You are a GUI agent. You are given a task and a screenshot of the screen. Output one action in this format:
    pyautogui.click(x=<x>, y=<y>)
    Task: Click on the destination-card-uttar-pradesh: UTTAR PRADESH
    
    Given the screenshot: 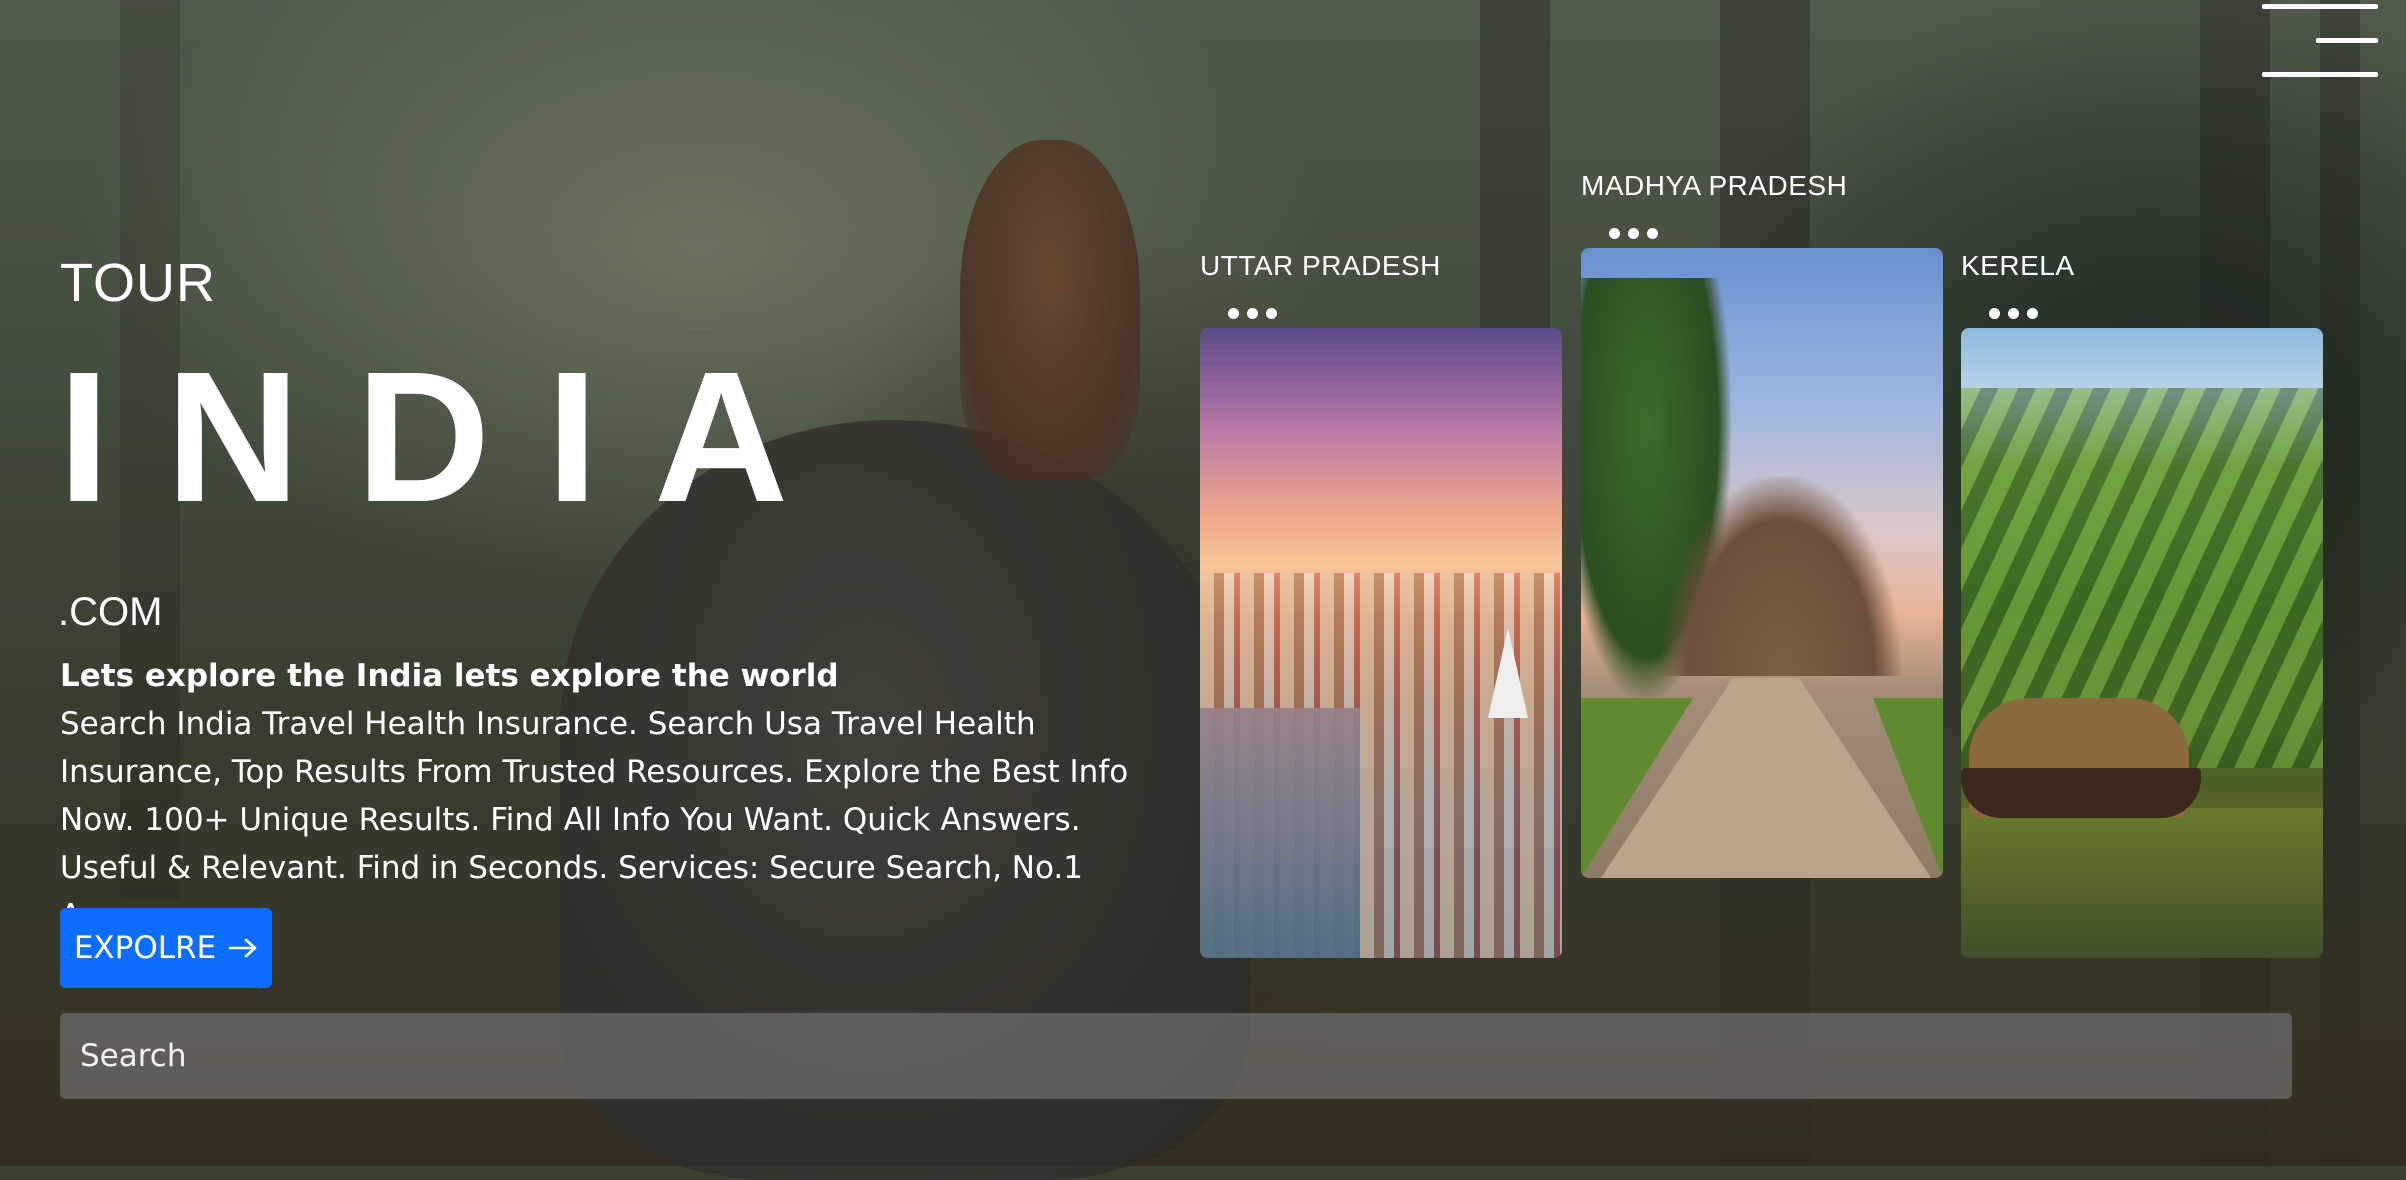 What is the action you would take?
    pyautogui.click(x=1381, y=604)
    